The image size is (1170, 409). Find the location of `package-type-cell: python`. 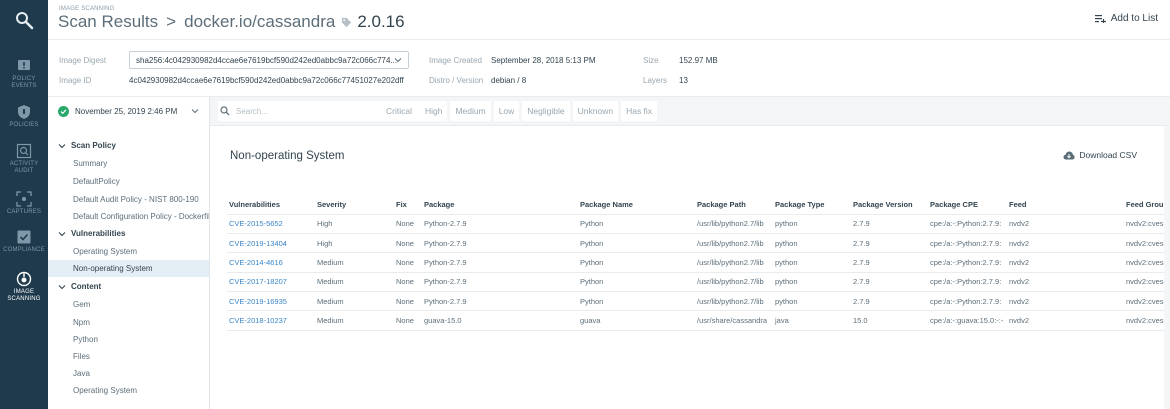

package-type-cell: python is located at coordinates (812, 301).